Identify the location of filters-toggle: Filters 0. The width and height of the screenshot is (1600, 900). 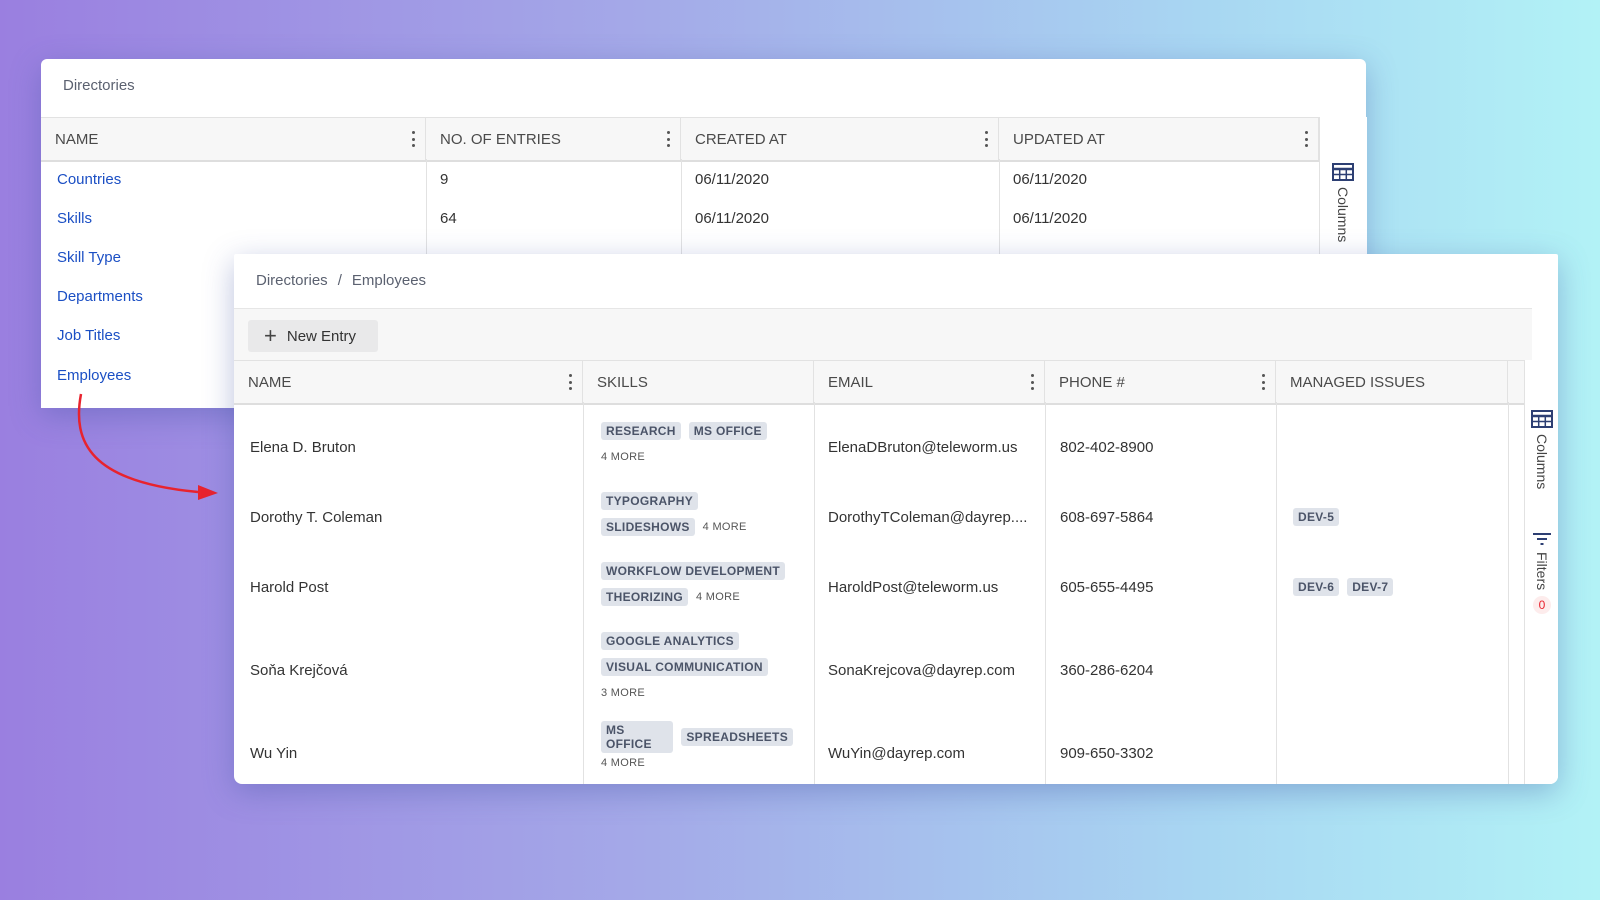
(1542, 573).